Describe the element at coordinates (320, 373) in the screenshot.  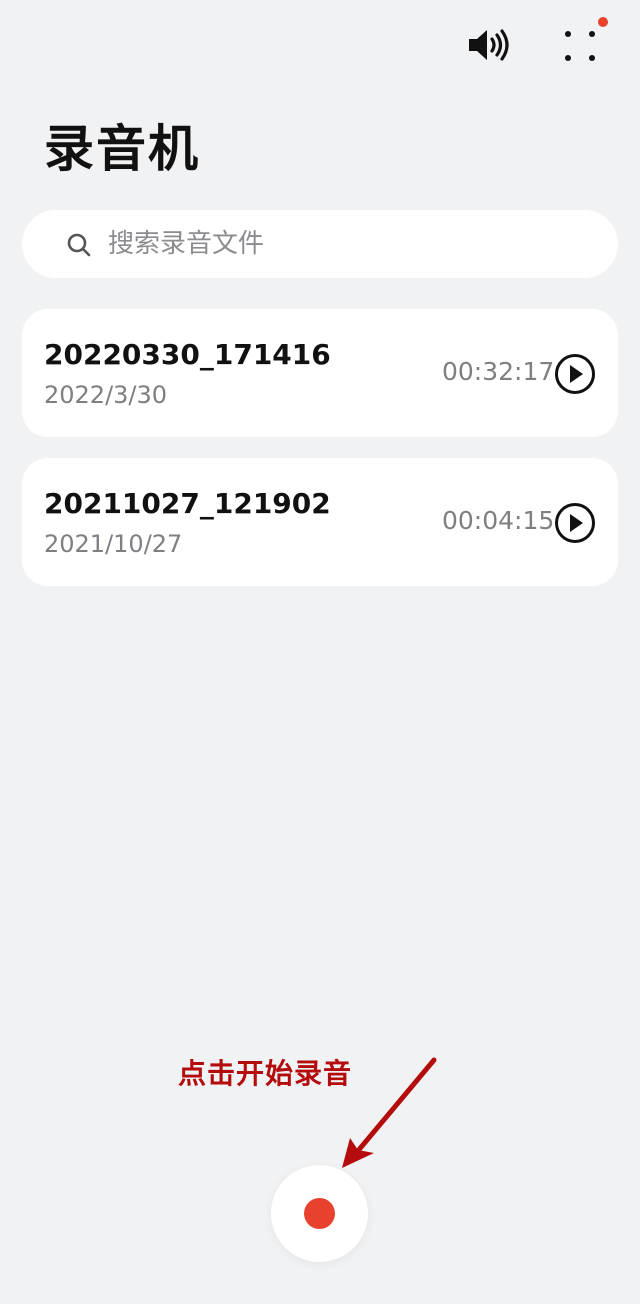
I see `recording-item: 20220330_171416 2022/3/30 00:32:17` at that location.